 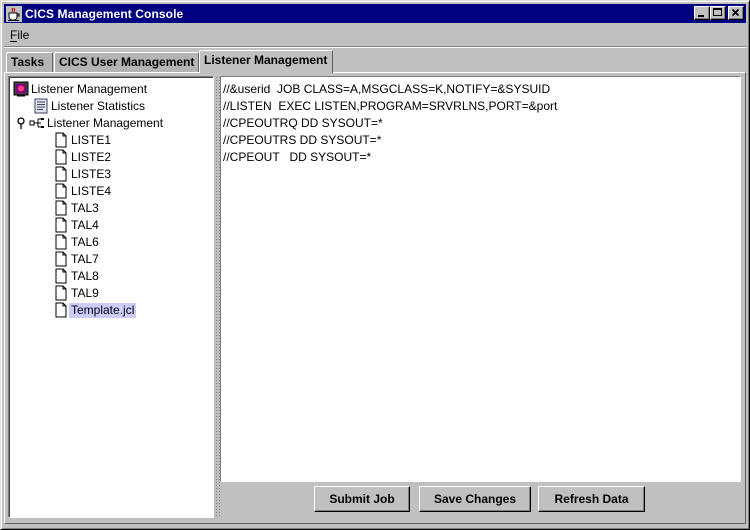 I want to click on tree-file-label: TAL7, so click(x=85, y=258).